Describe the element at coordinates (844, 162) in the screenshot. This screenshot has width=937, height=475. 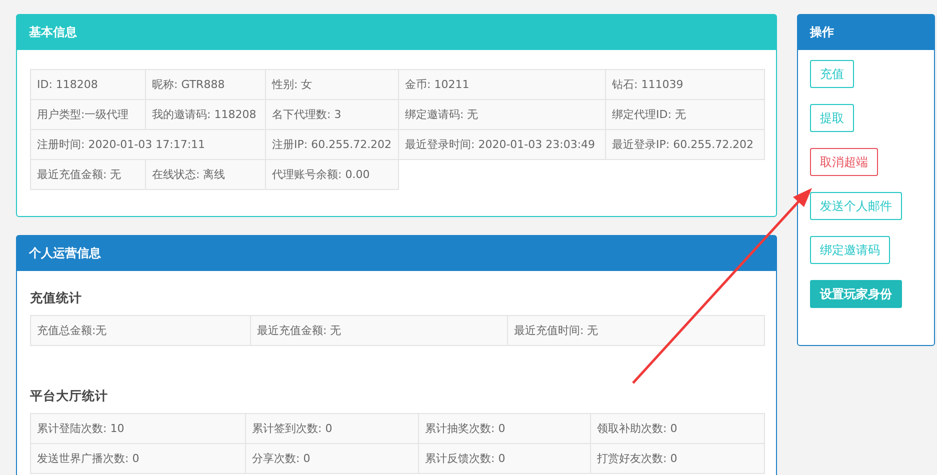
I see `action-button: 取消超端` at that location.